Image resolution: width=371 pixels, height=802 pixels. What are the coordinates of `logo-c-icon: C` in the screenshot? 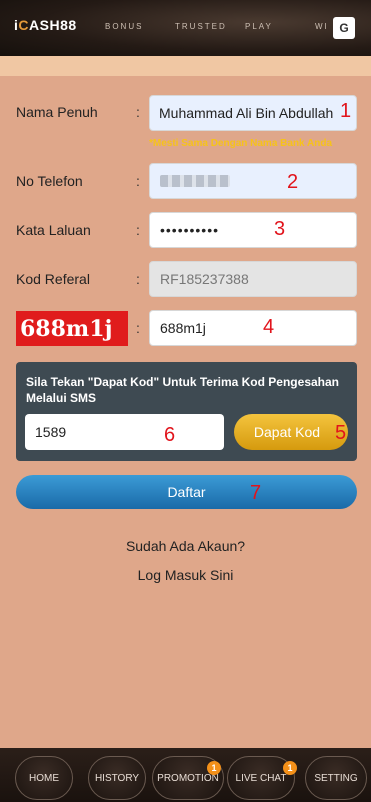 It's located at (24, 25).